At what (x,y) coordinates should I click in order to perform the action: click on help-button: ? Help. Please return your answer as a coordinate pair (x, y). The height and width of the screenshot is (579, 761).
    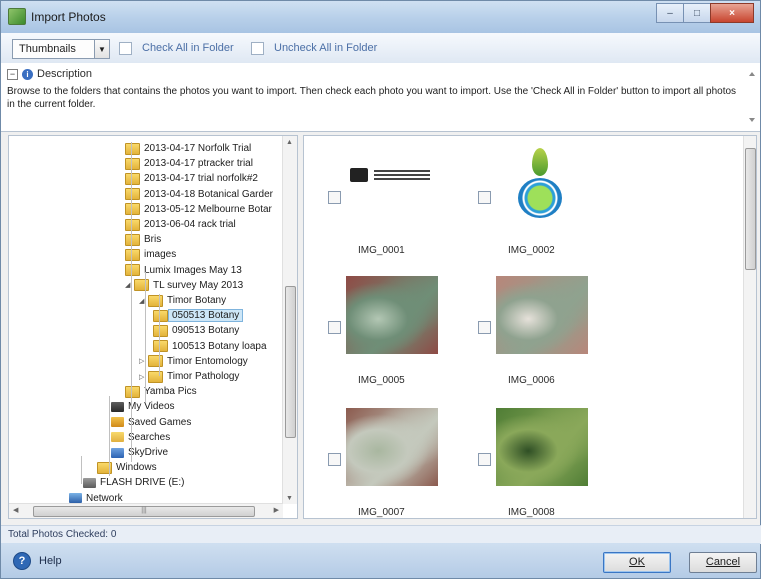
    Looking at the image, I should click on (37, 561).